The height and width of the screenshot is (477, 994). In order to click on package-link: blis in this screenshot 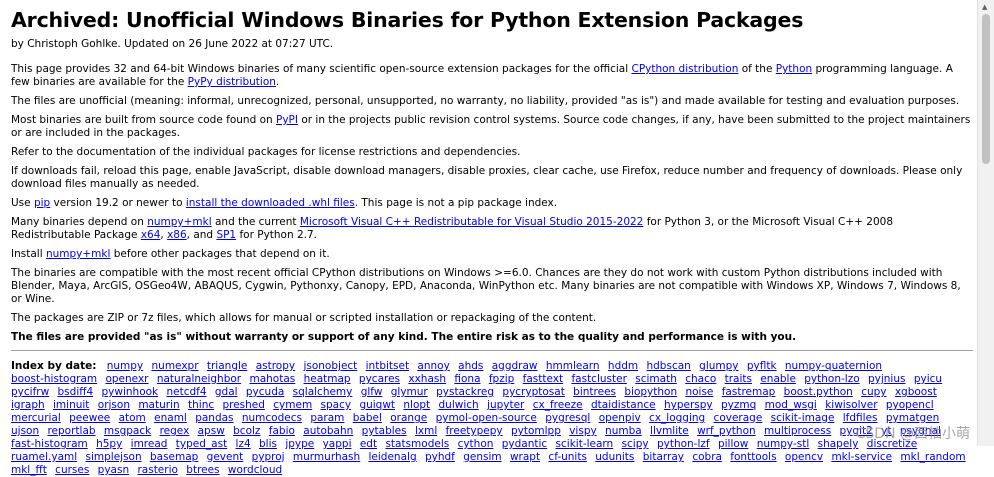, I will do `click(268, 444)`.